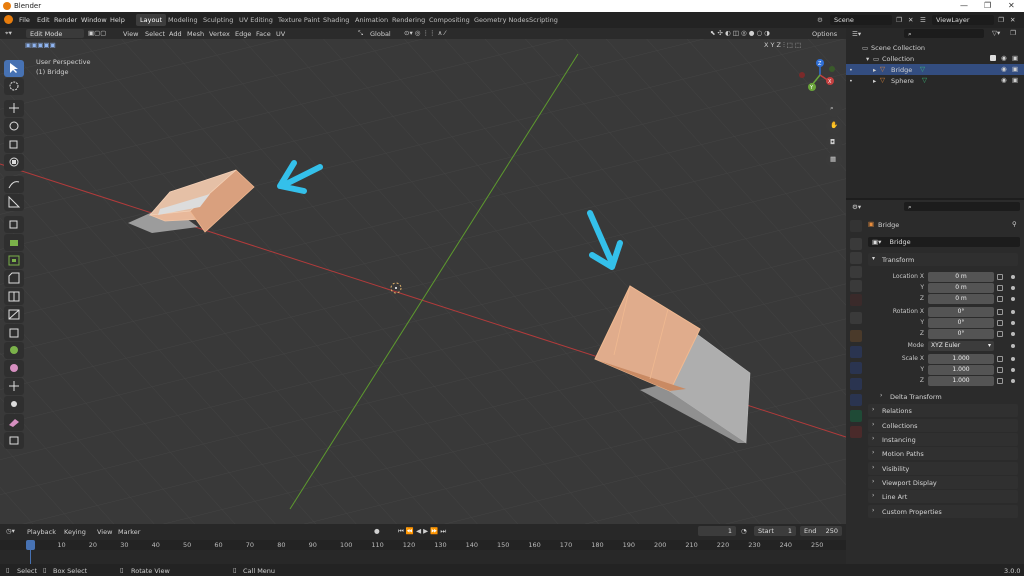 This screenshot has width=1024, height=576. Describe the element at coordinates (856, 34) in the screenshot. I see `outliner-editor-icon: ☰▾` at that location.